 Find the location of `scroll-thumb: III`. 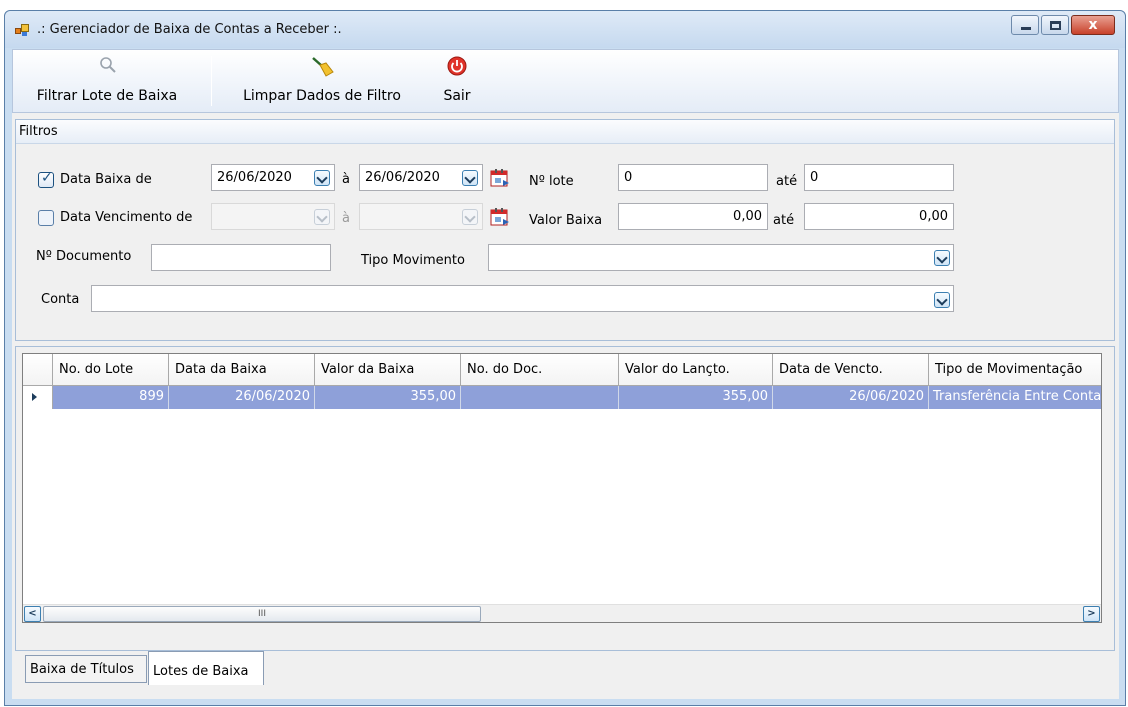

scroll-thumb: III is located at coordinates (262, 614).